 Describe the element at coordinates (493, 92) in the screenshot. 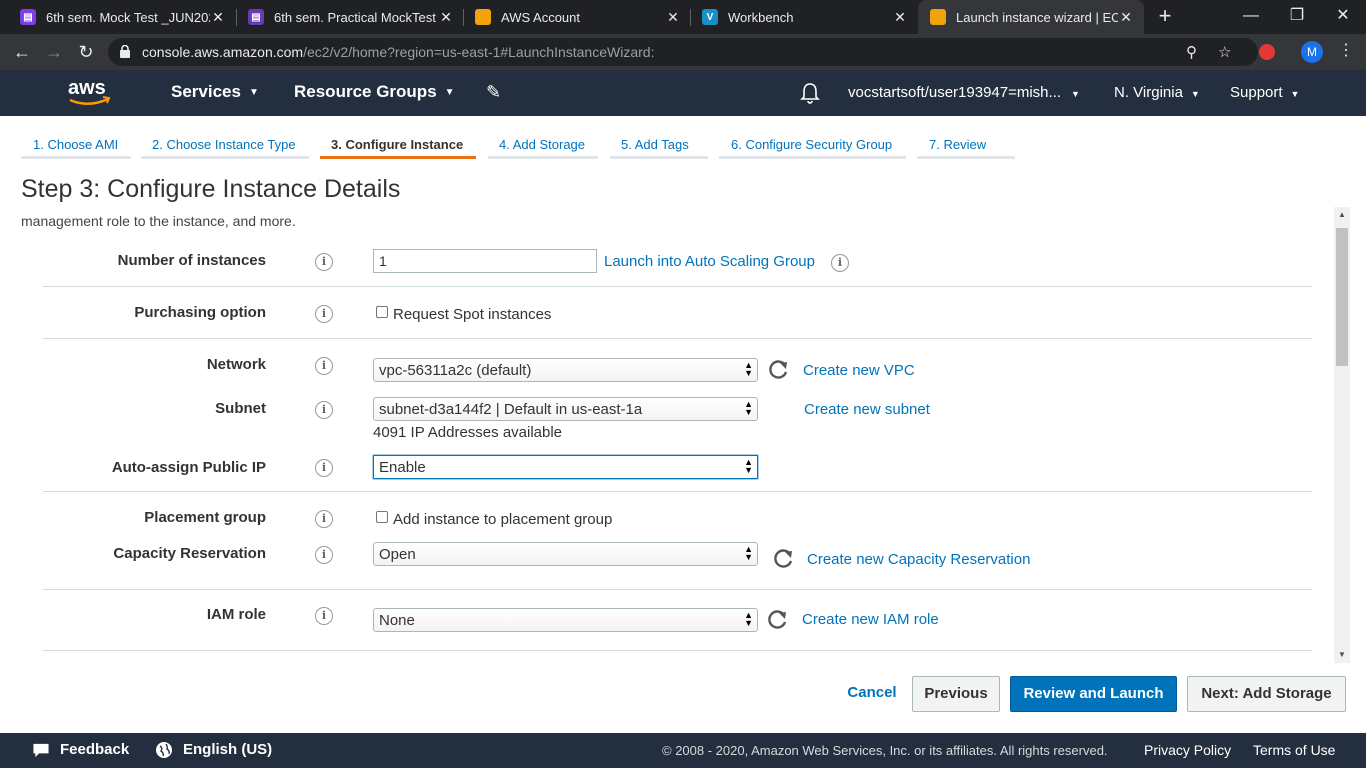

I see `pin-icon: ✎` at that location.